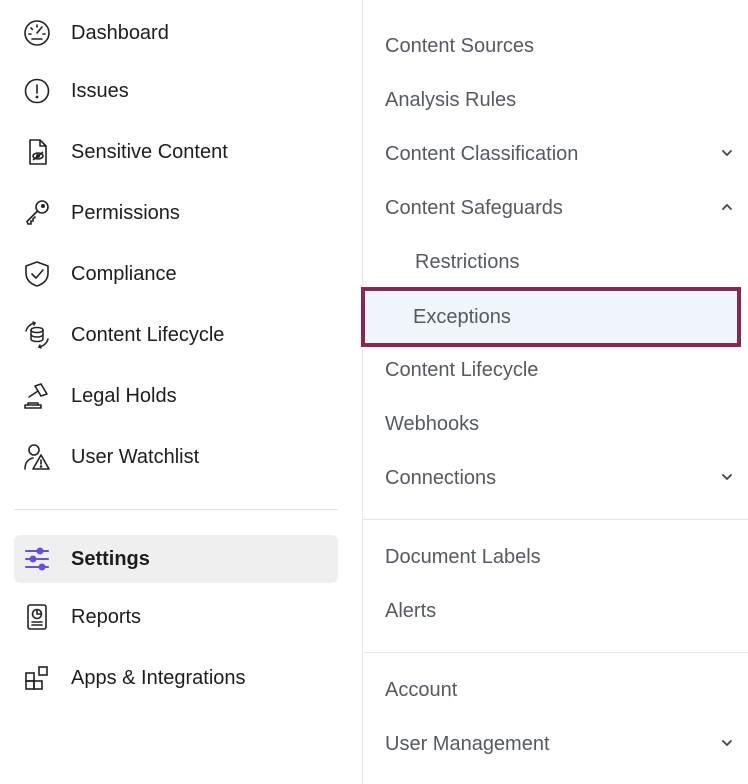 The image size is (748, 784). What do you see at coordinates (106, 616) in the screenshot?
I see `nav-item-label: Reports` at bounding box center [106, 616].